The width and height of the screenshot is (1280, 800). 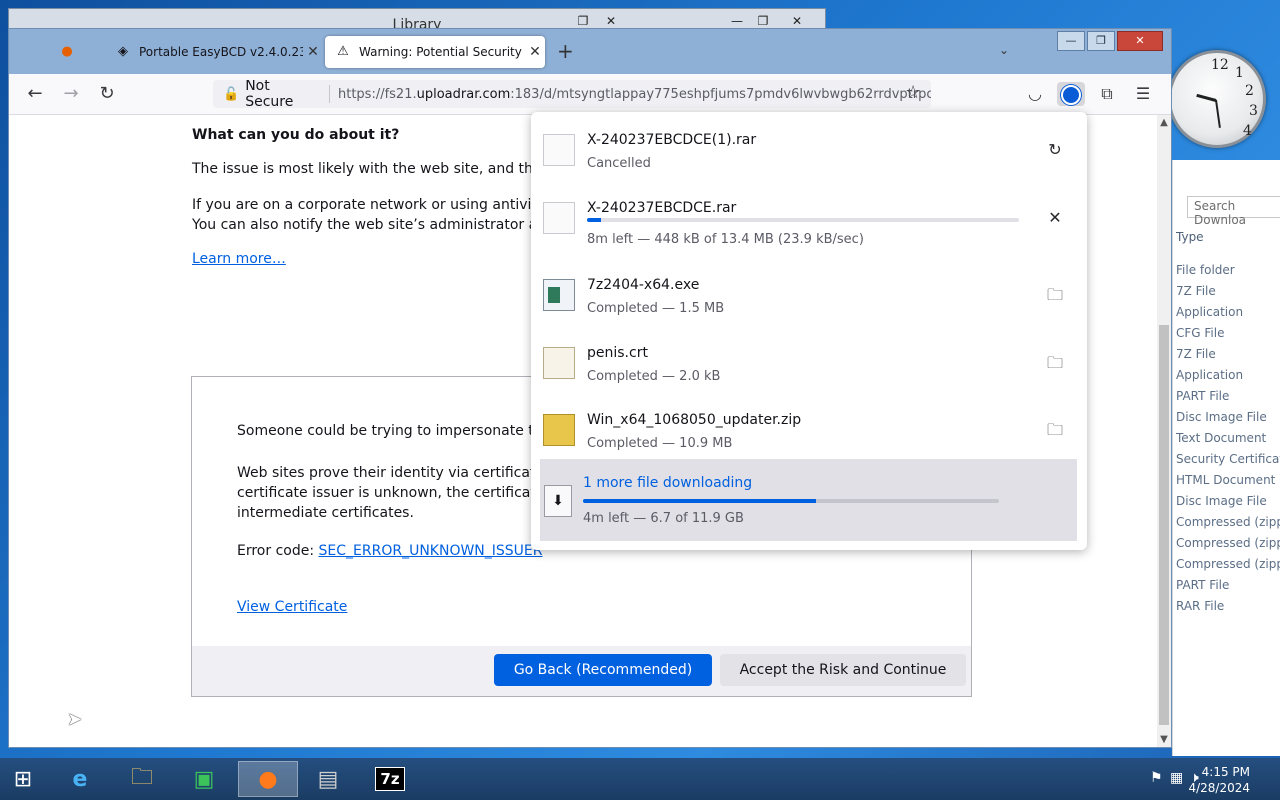 I want to click on minimize-button: —, so click(x=1071, y=41).